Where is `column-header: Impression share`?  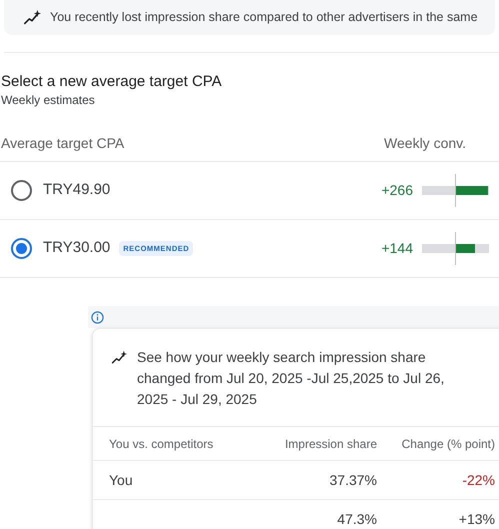
column-header: Impression share is located at coordinates (330, 444).